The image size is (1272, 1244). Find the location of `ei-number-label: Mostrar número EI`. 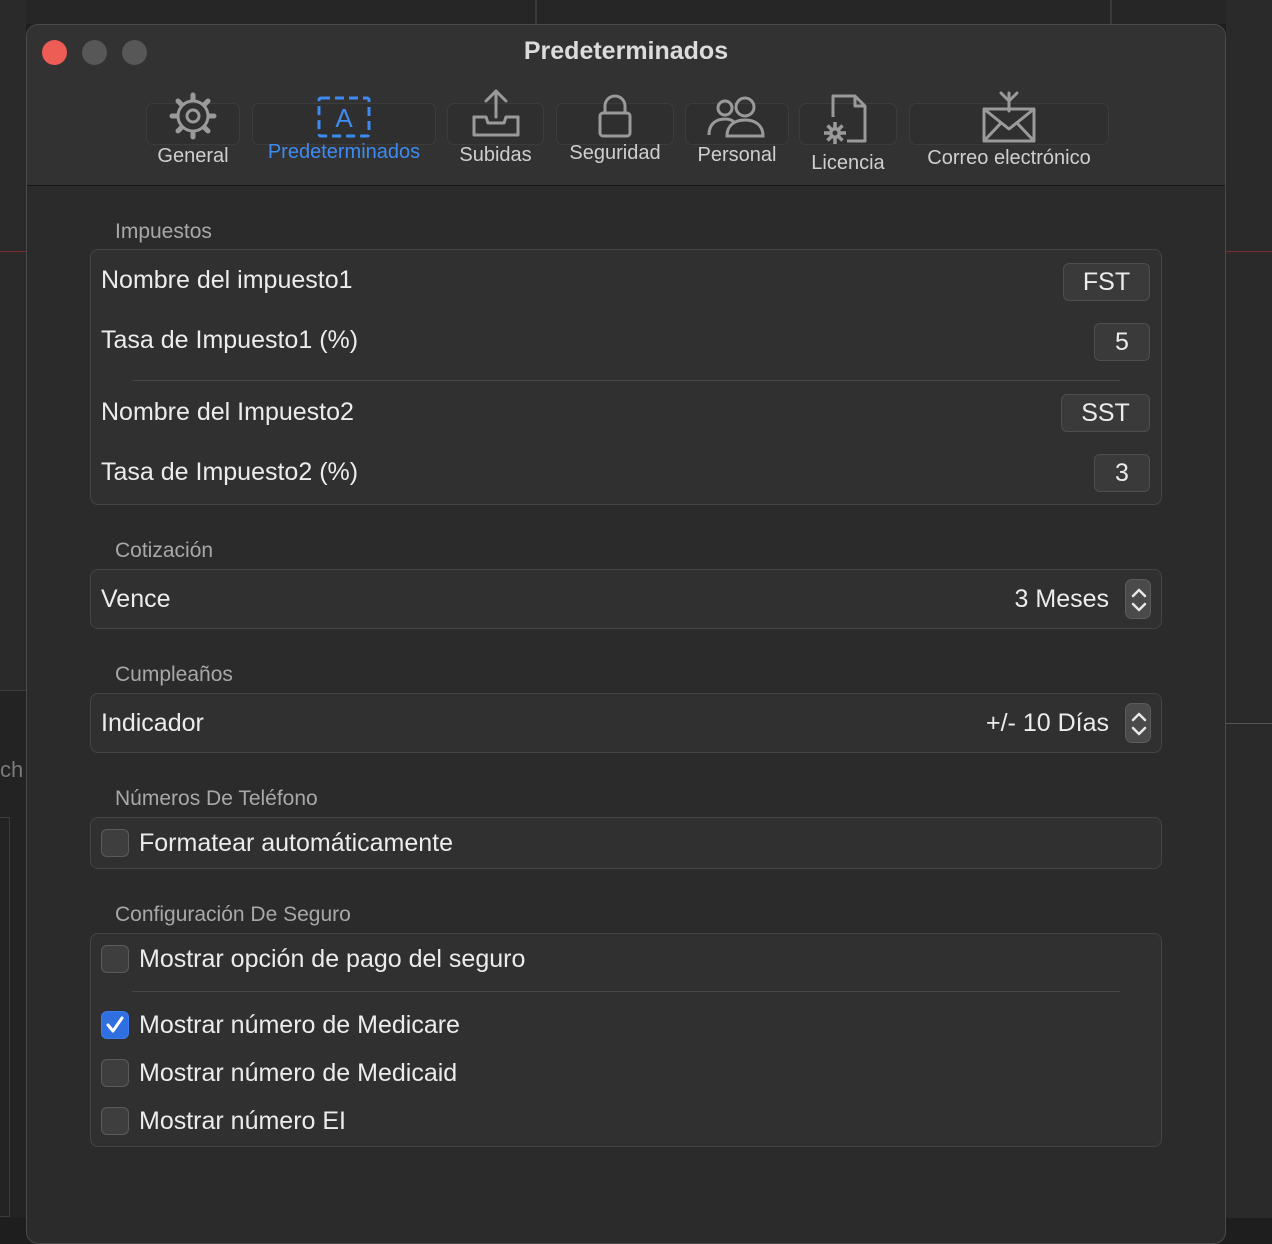

ei-number-label: Mostrar número EI is located at coordinates (243, 1121).